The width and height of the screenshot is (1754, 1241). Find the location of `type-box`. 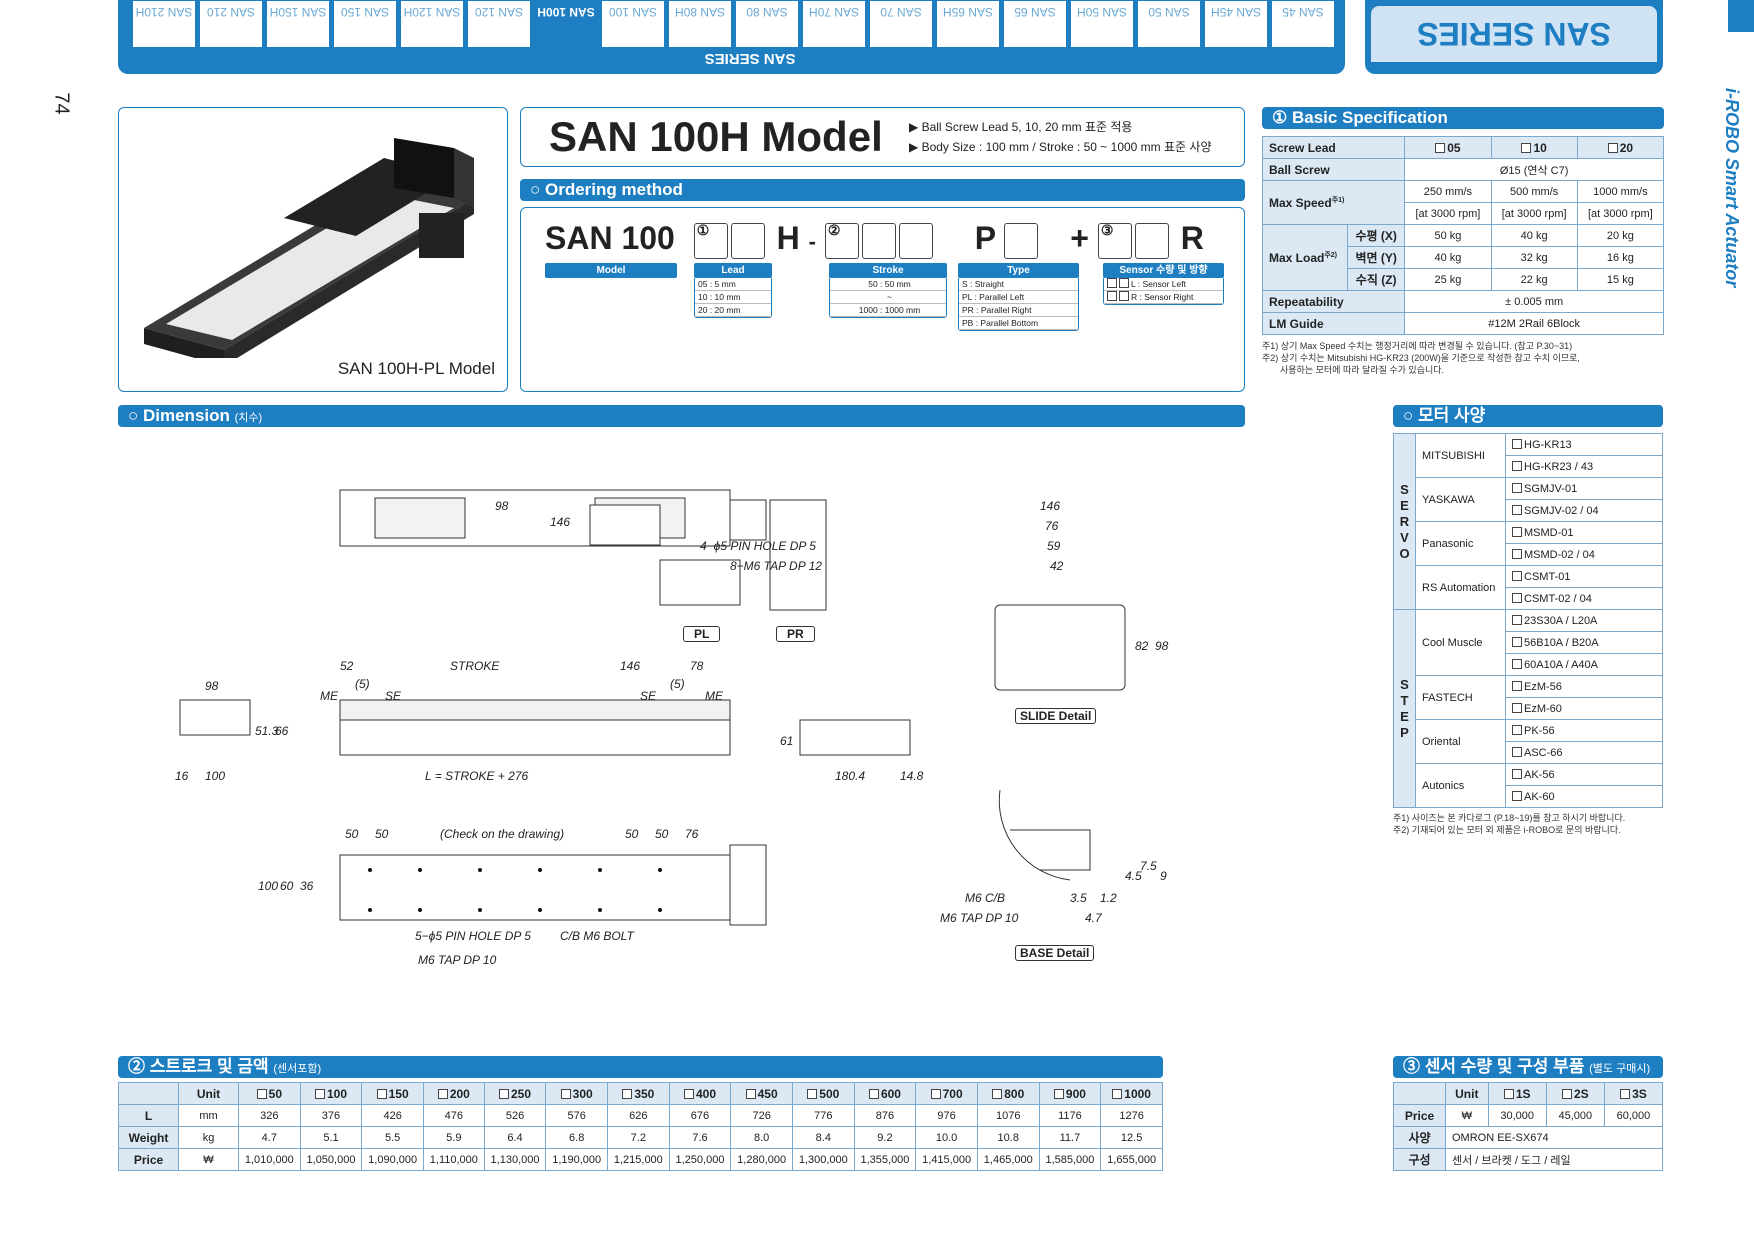

type-box is located at coordinates (1021, 240).